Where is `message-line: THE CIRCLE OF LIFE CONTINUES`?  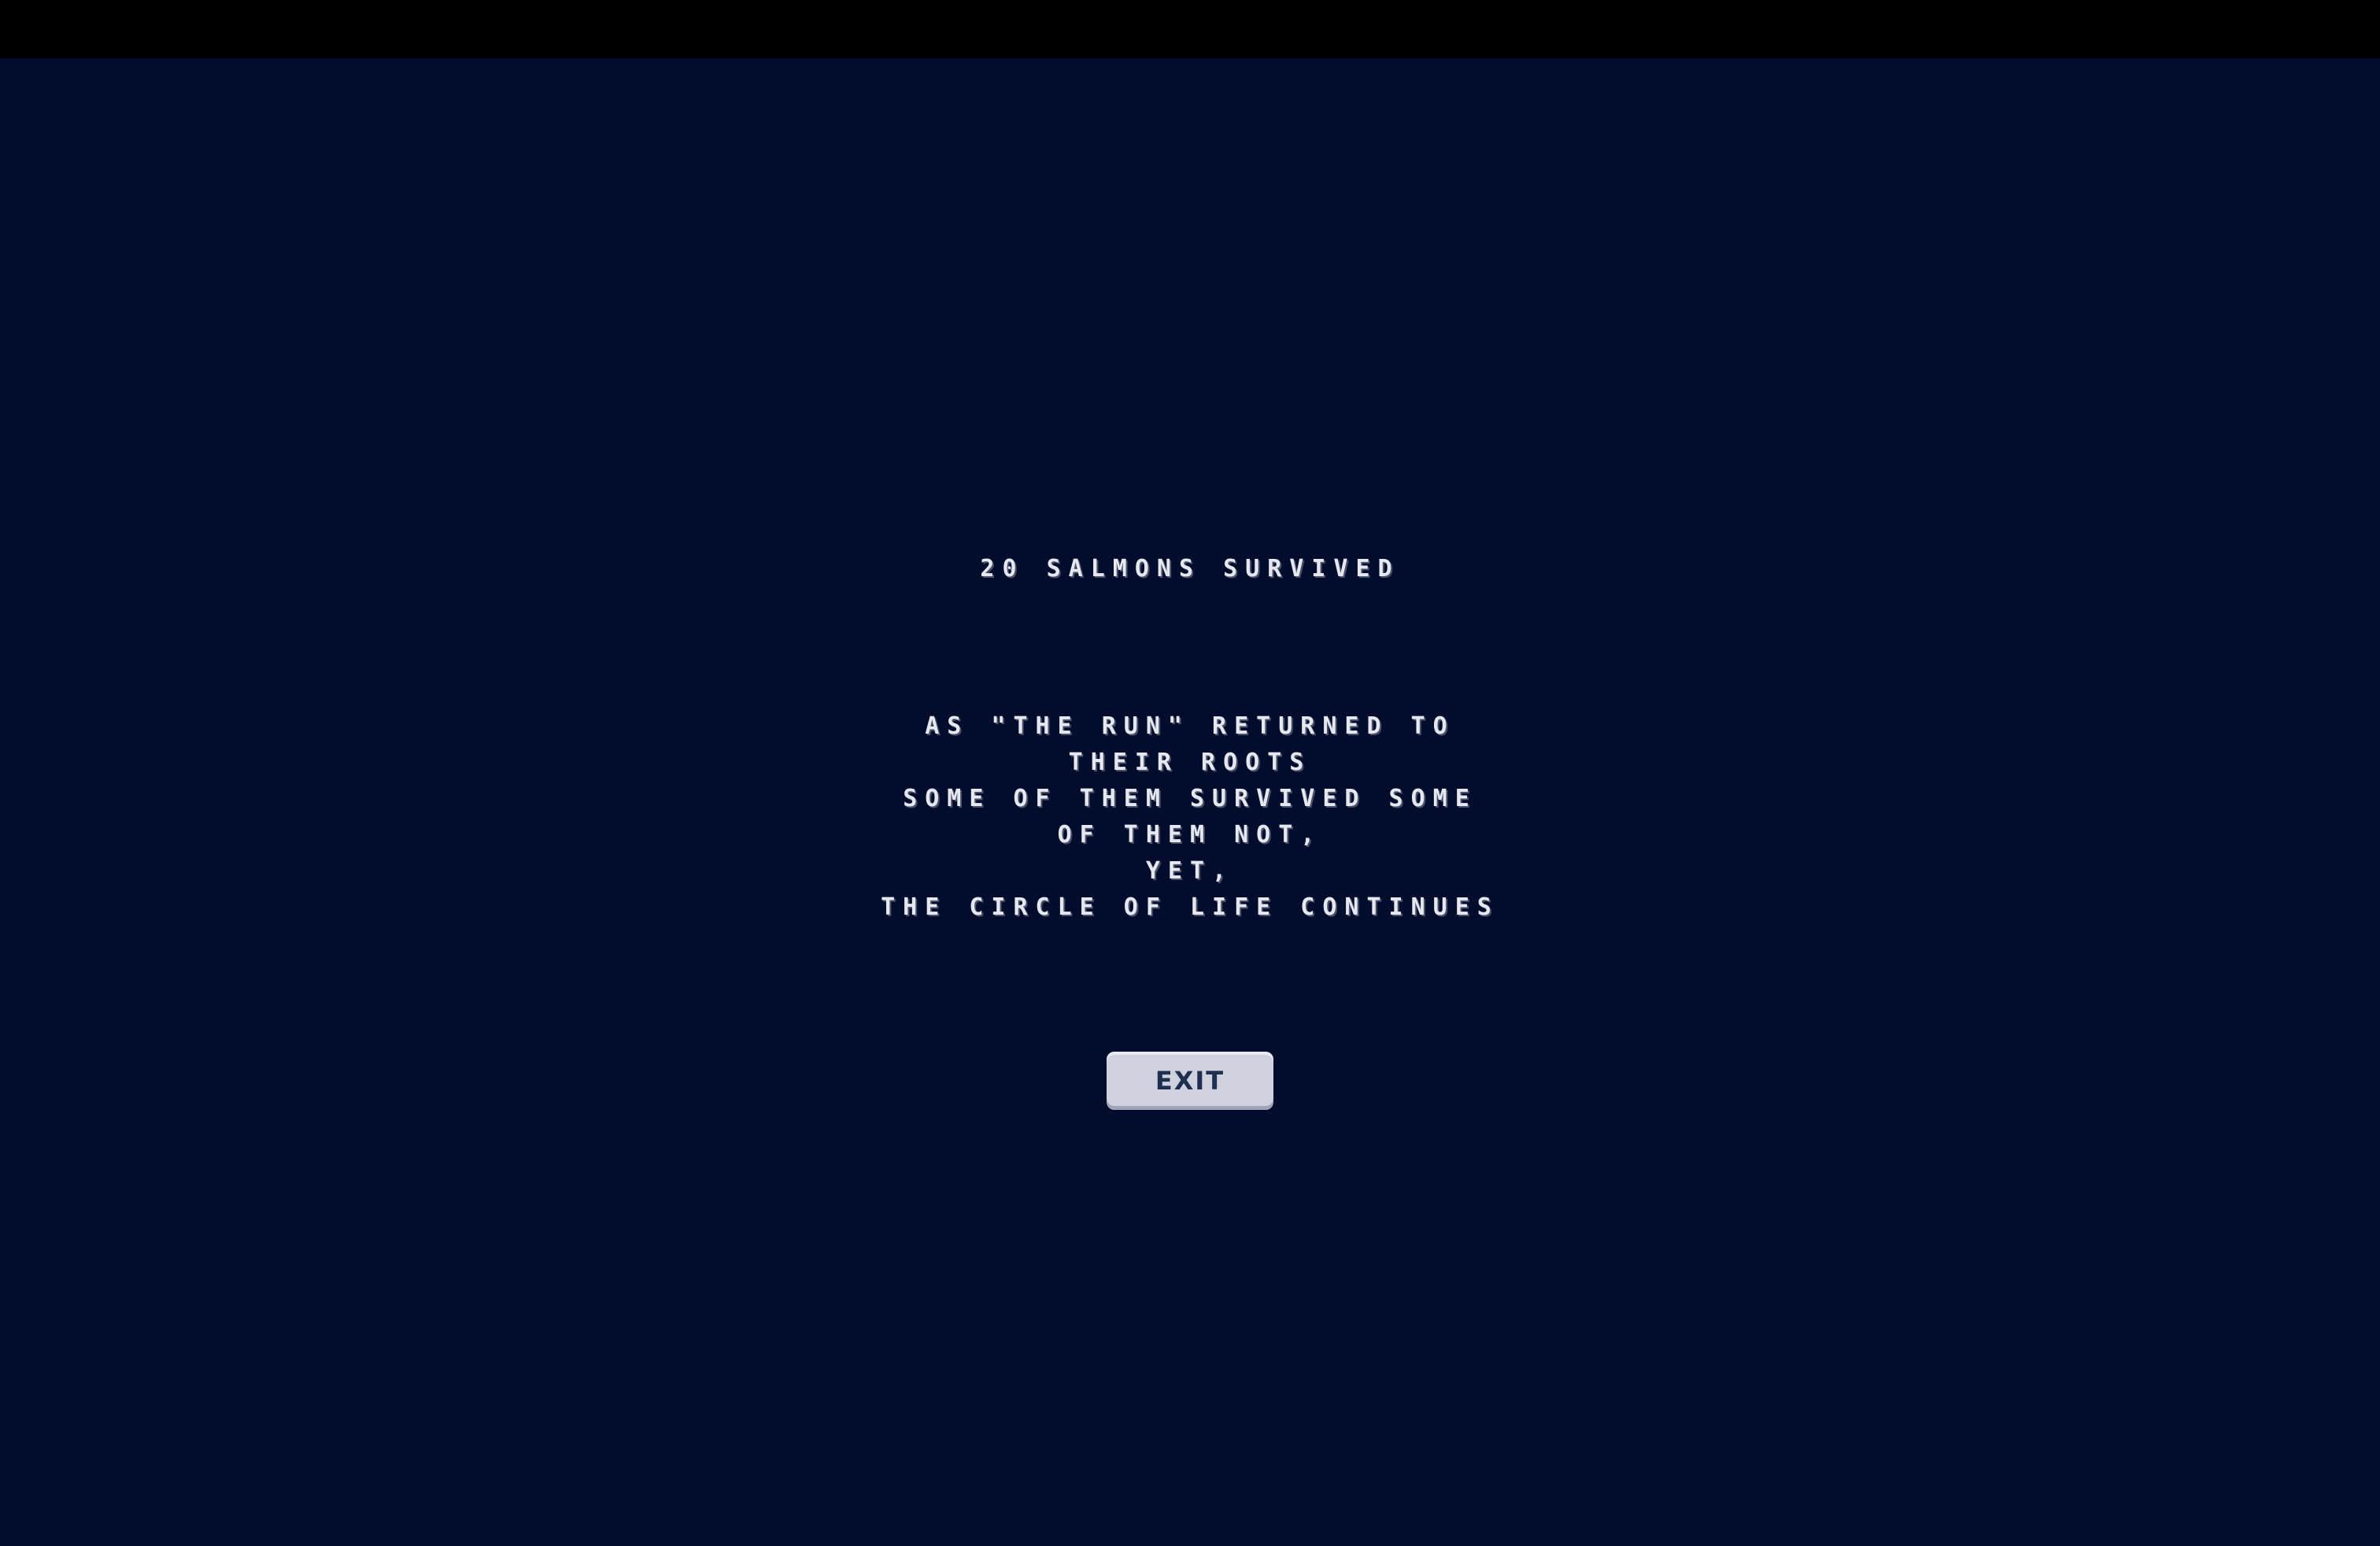 message-line: THE CIRCLE OF LIFE CONTINUES is located at coordinates (1190, 907).